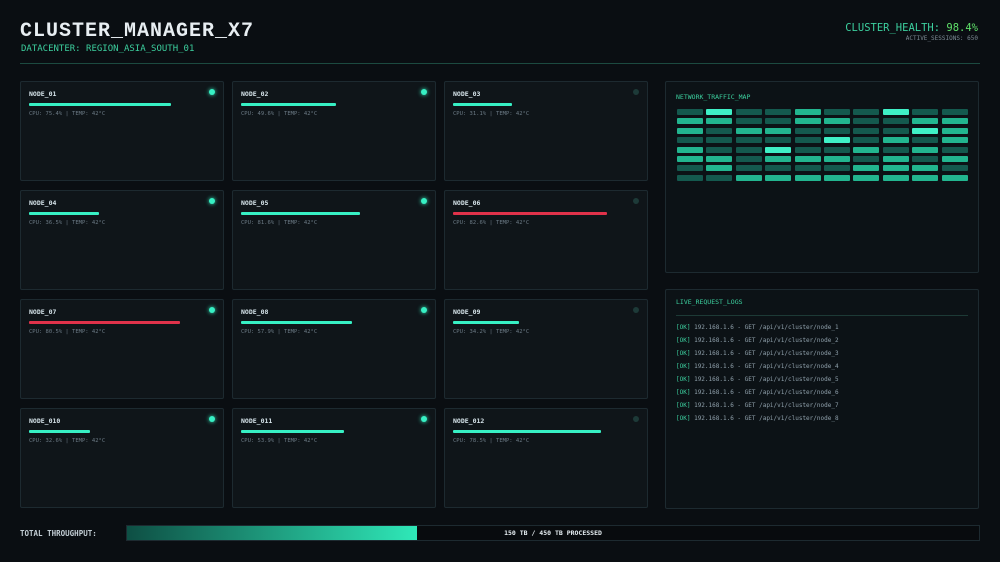 The height and width of the screenshot is (562, 1000). What do you see at coordinates (45, 421) in the screenshot?
I see `node-name: NODE_010` at bounding box center [45, 421].